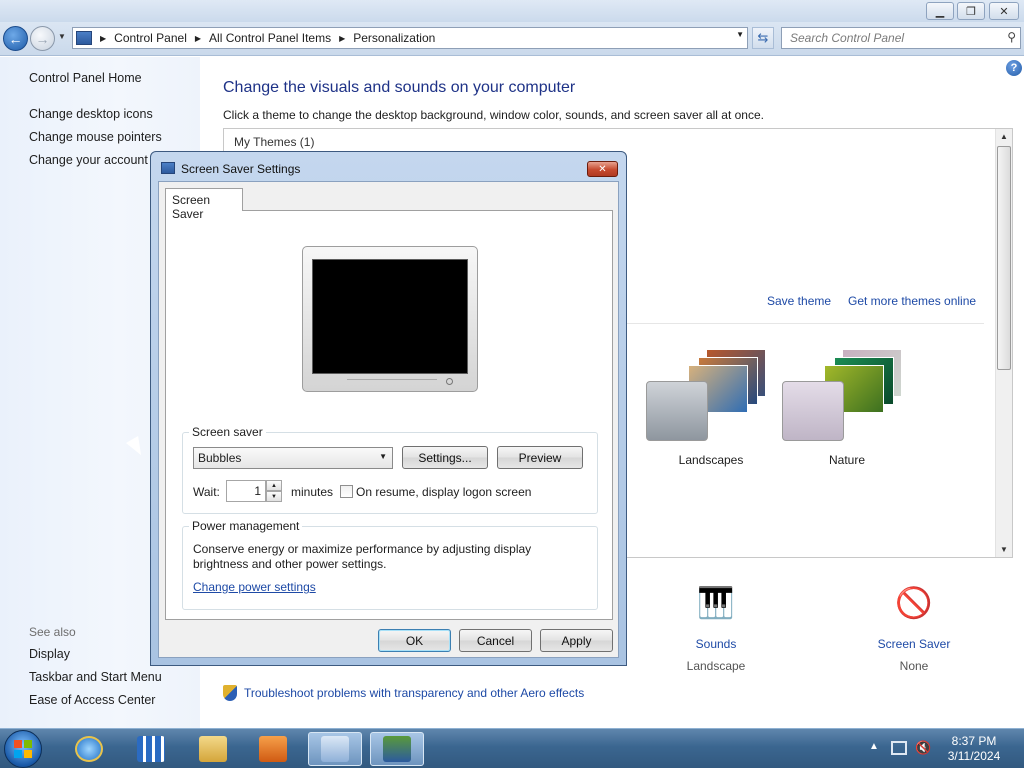 Image resolution: width=1024 pixels, height=768 pixels. I want to click on clock: 8:37 PM 3/11/2024, so click(974, 749).